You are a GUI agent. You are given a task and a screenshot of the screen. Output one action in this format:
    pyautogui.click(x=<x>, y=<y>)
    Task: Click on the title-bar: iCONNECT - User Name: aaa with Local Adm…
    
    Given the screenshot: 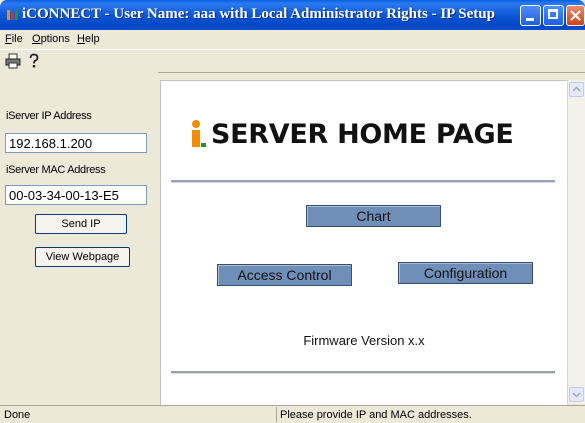 What is the action you would take?
    pyautogui.click(x=292, y=15)
    